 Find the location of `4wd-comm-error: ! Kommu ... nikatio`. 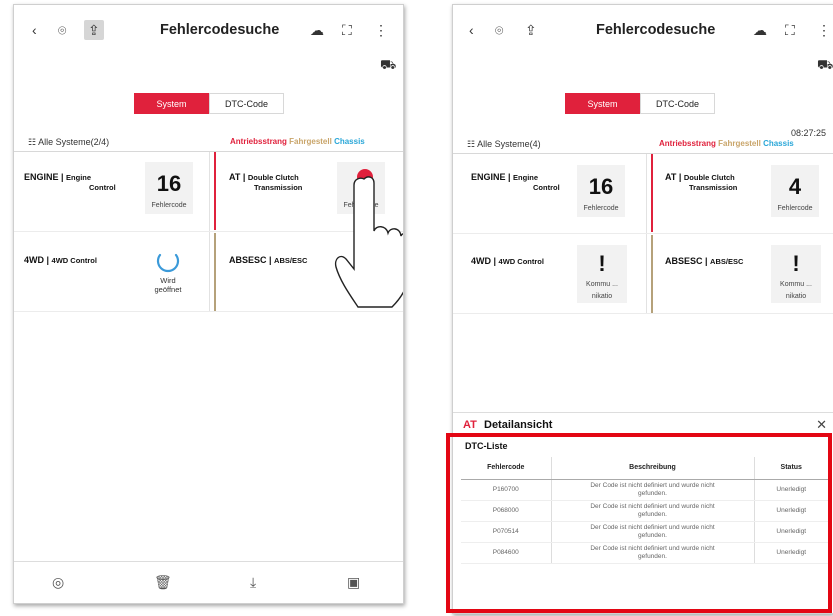

4wd-comm-error: ! Kommu ... nikatio is located at coordinates (602, 274).